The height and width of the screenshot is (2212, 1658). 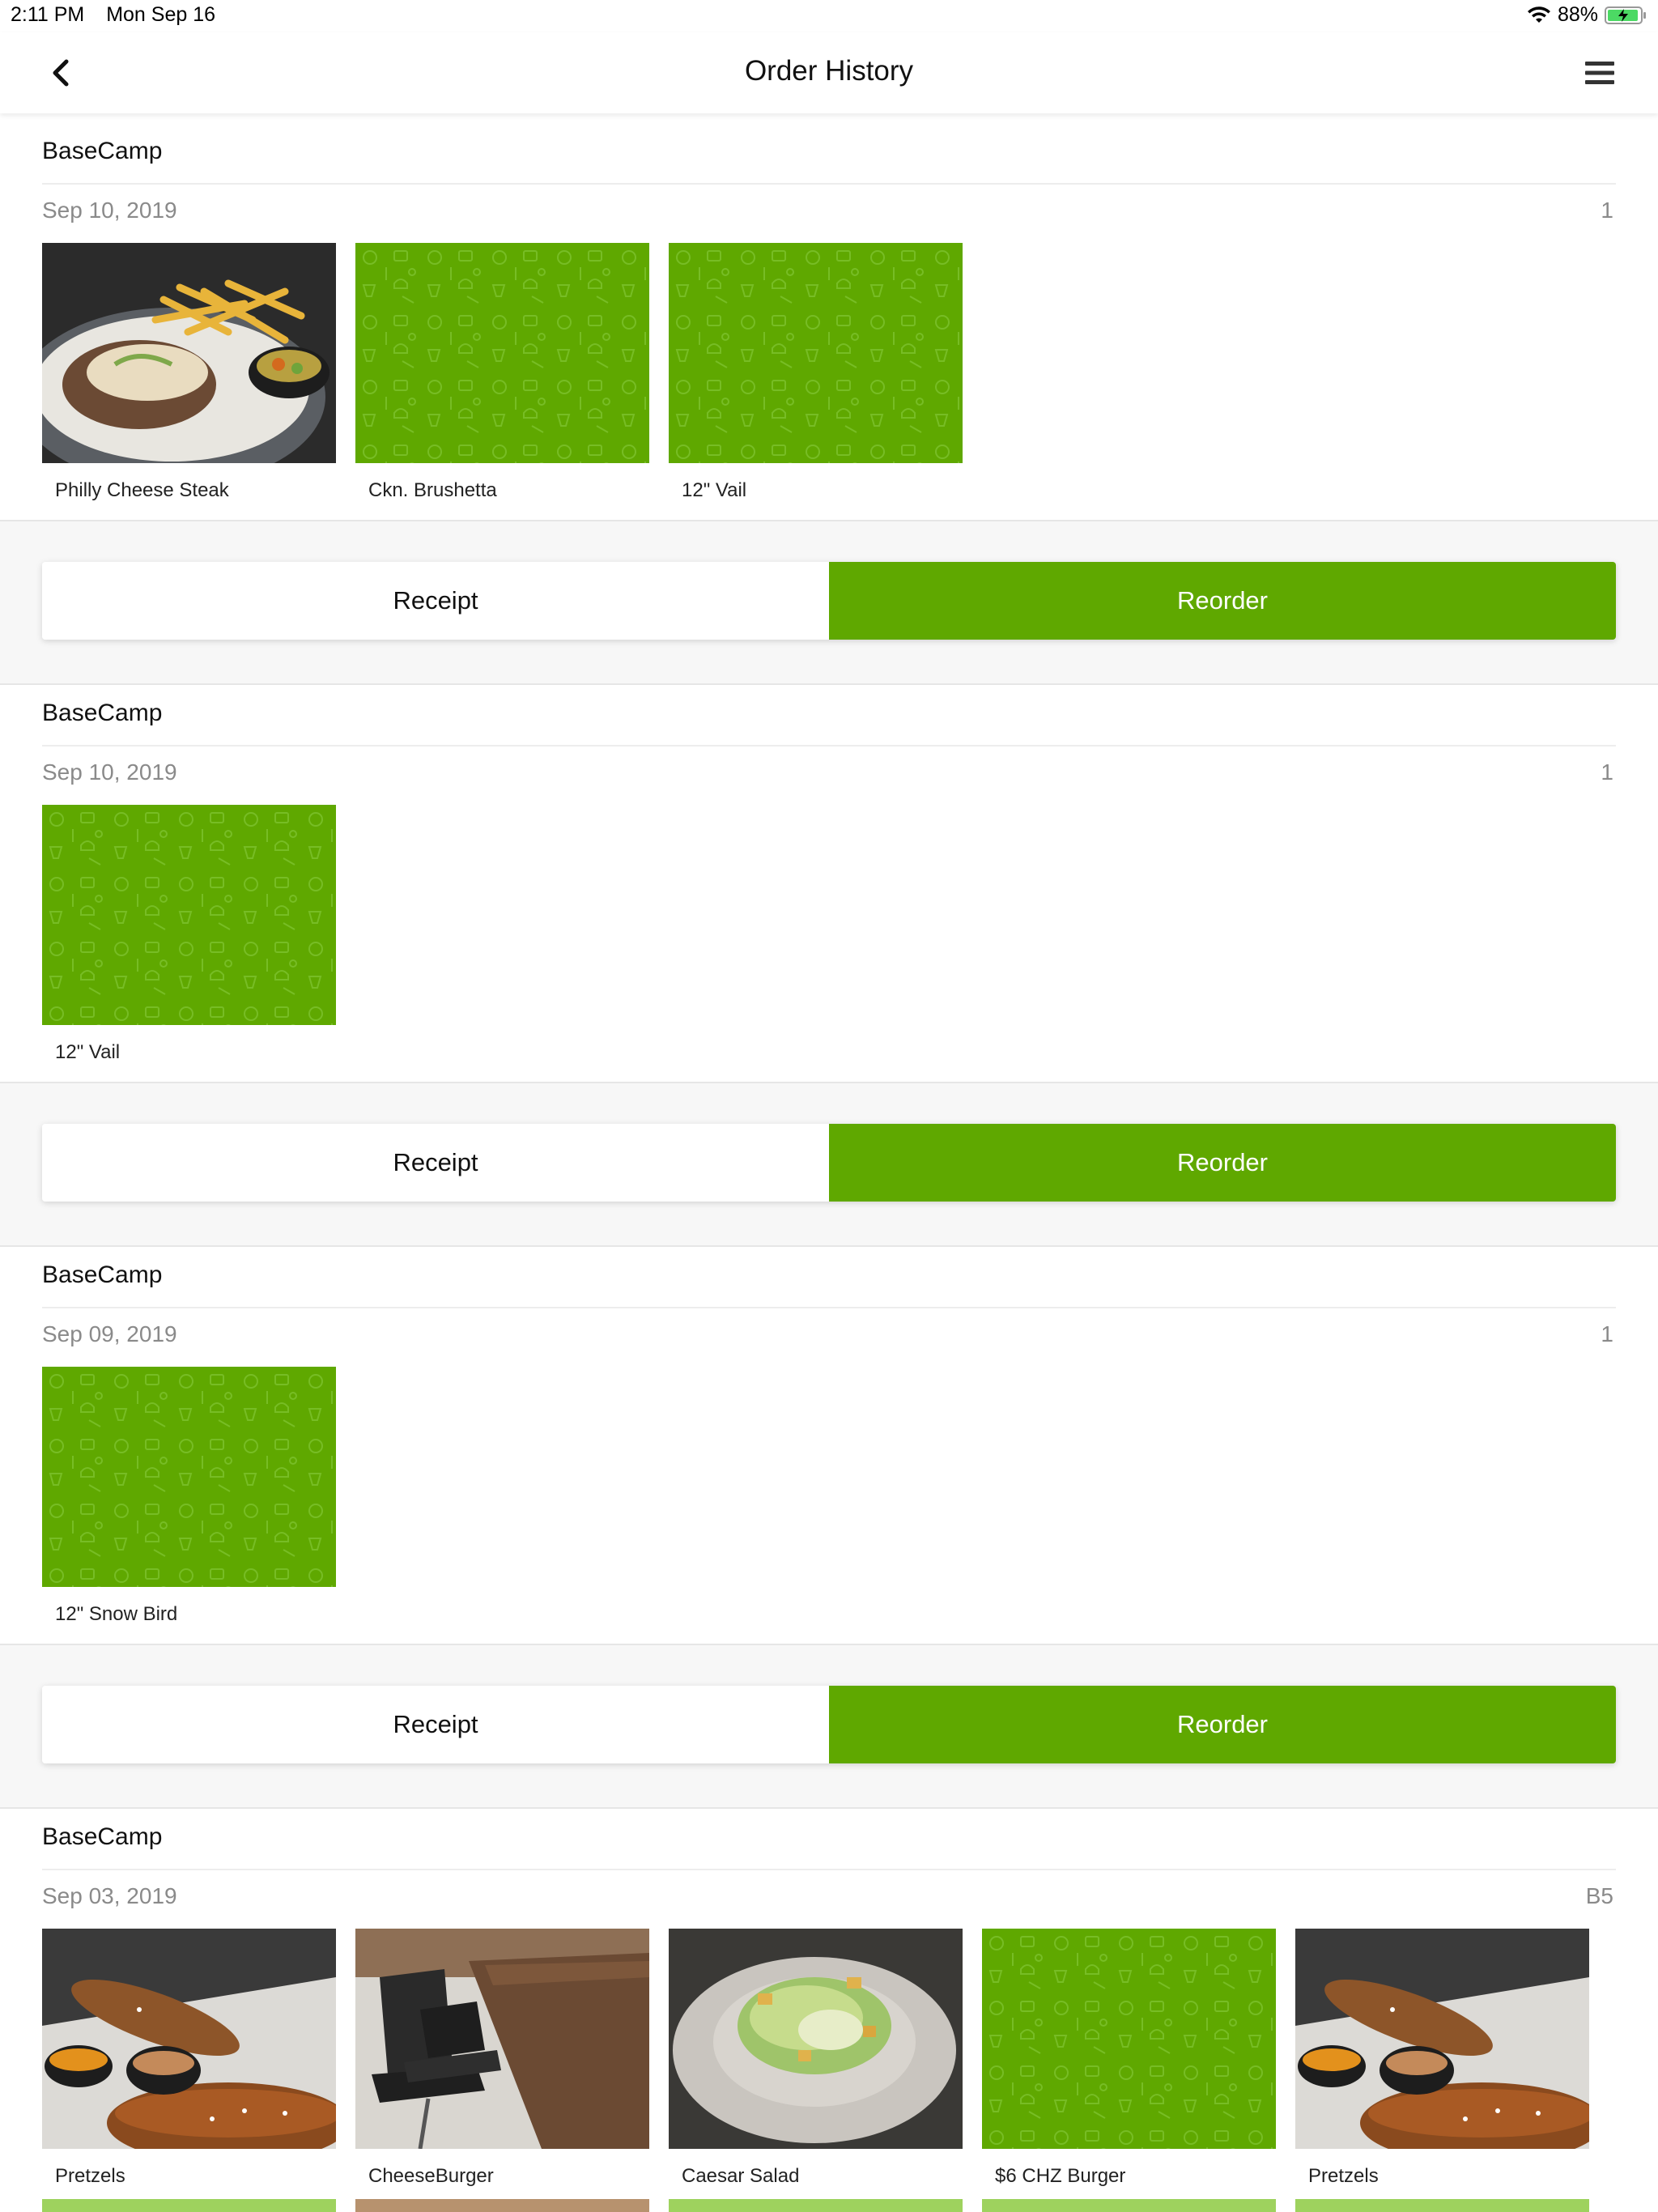 I want to click on hamburger-menu-icon, so click(x=1599, y=73).